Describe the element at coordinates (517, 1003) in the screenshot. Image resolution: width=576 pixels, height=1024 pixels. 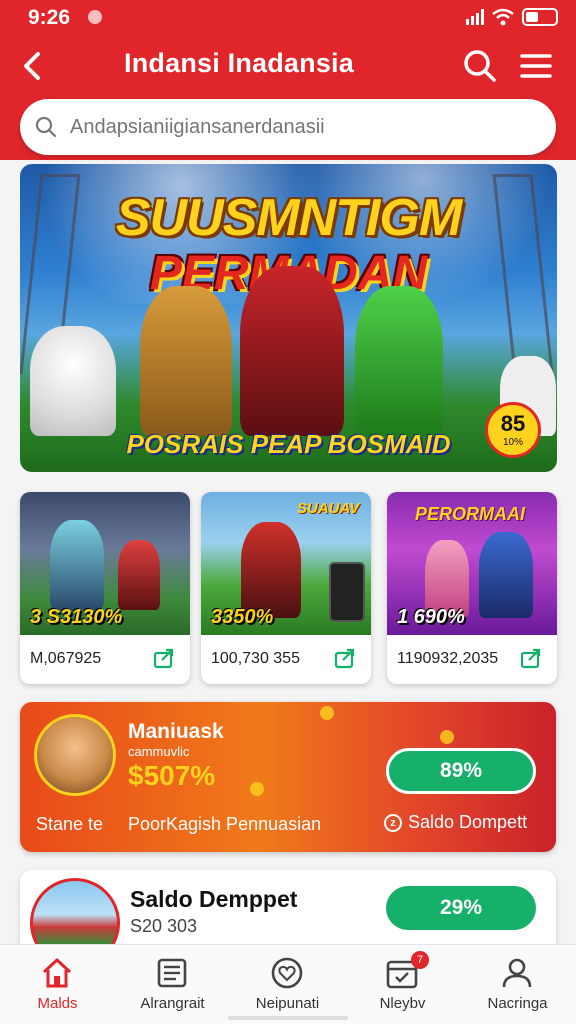
I see `tab-label: Nacringa` at that location.